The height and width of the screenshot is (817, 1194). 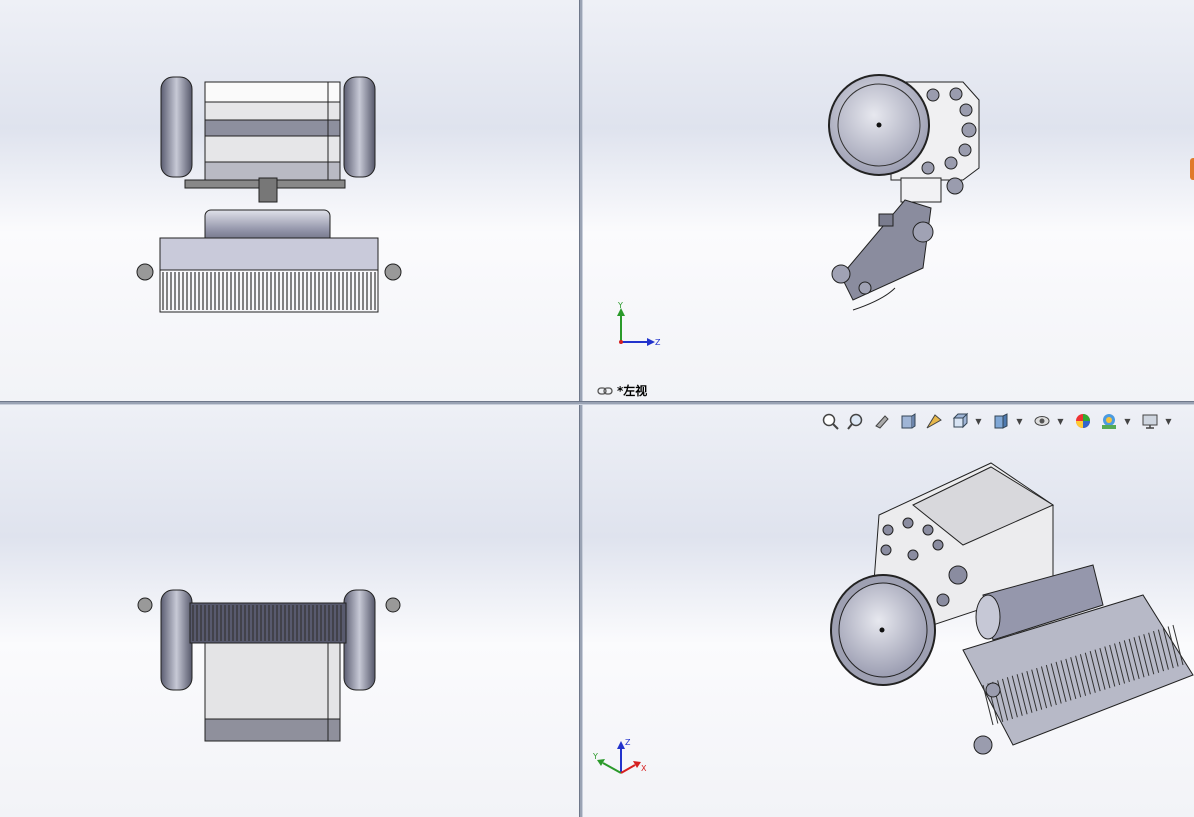 What do you see at coordinates (658, 342) in the screenshot?
I see `triad-z-label: Z` at bounding box center [658, 342].